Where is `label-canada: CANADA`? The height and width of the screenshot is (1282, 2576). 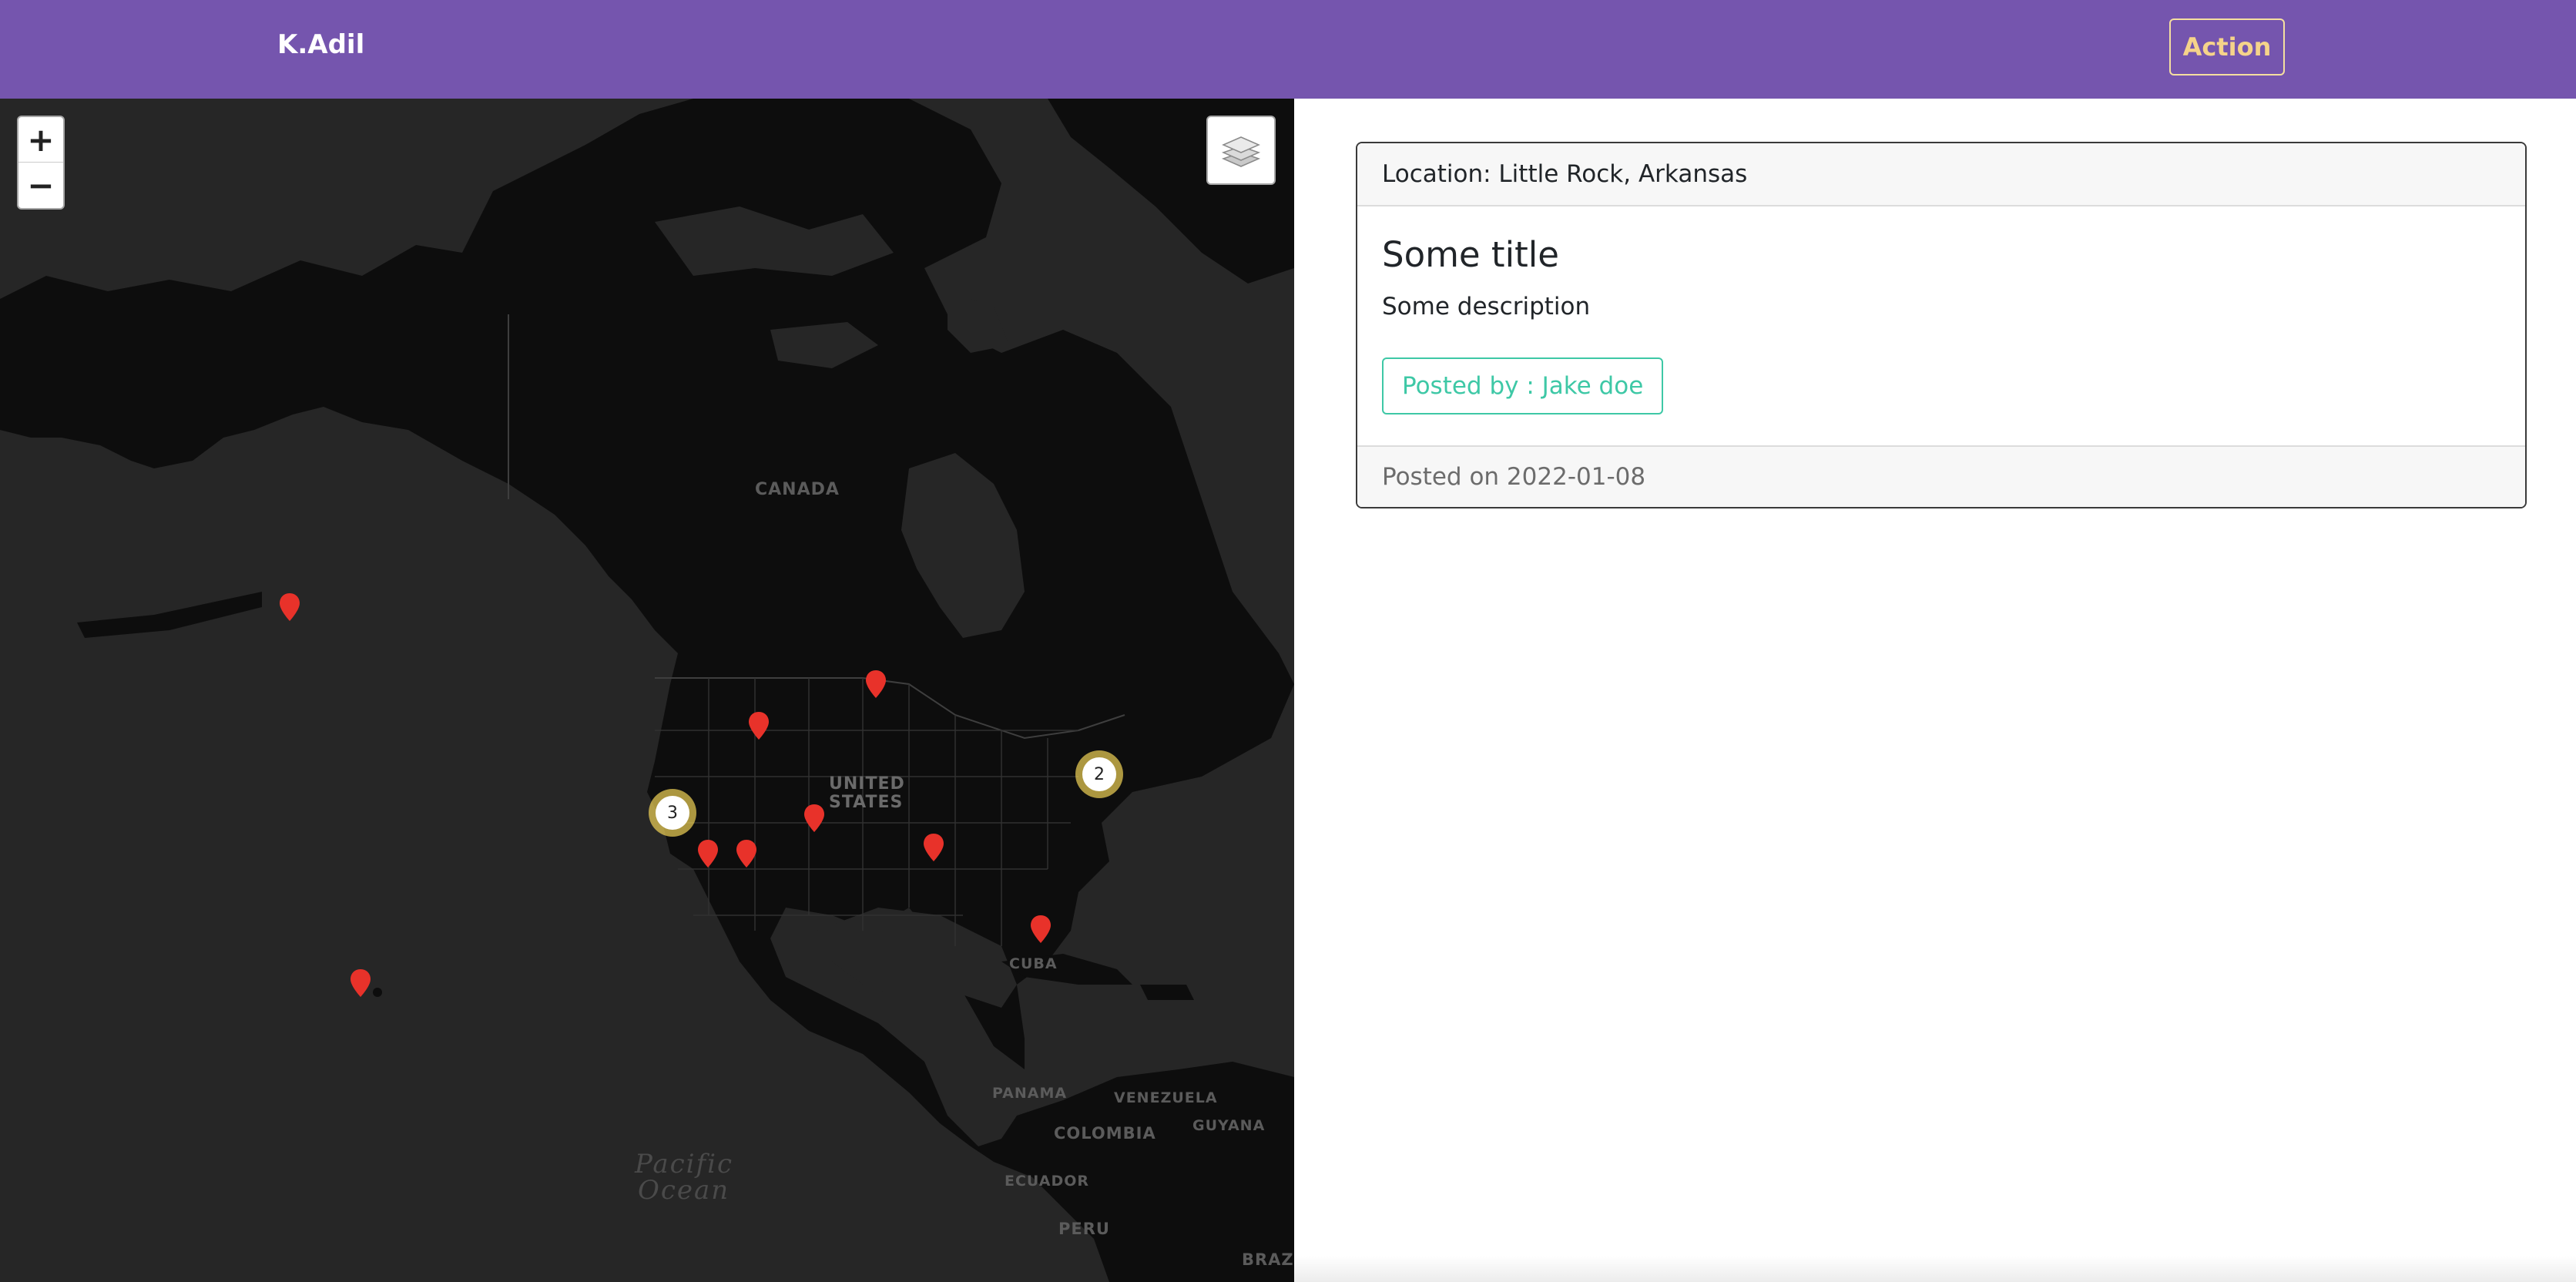
label-canada: CANADA is located at coordinates (797, 490).